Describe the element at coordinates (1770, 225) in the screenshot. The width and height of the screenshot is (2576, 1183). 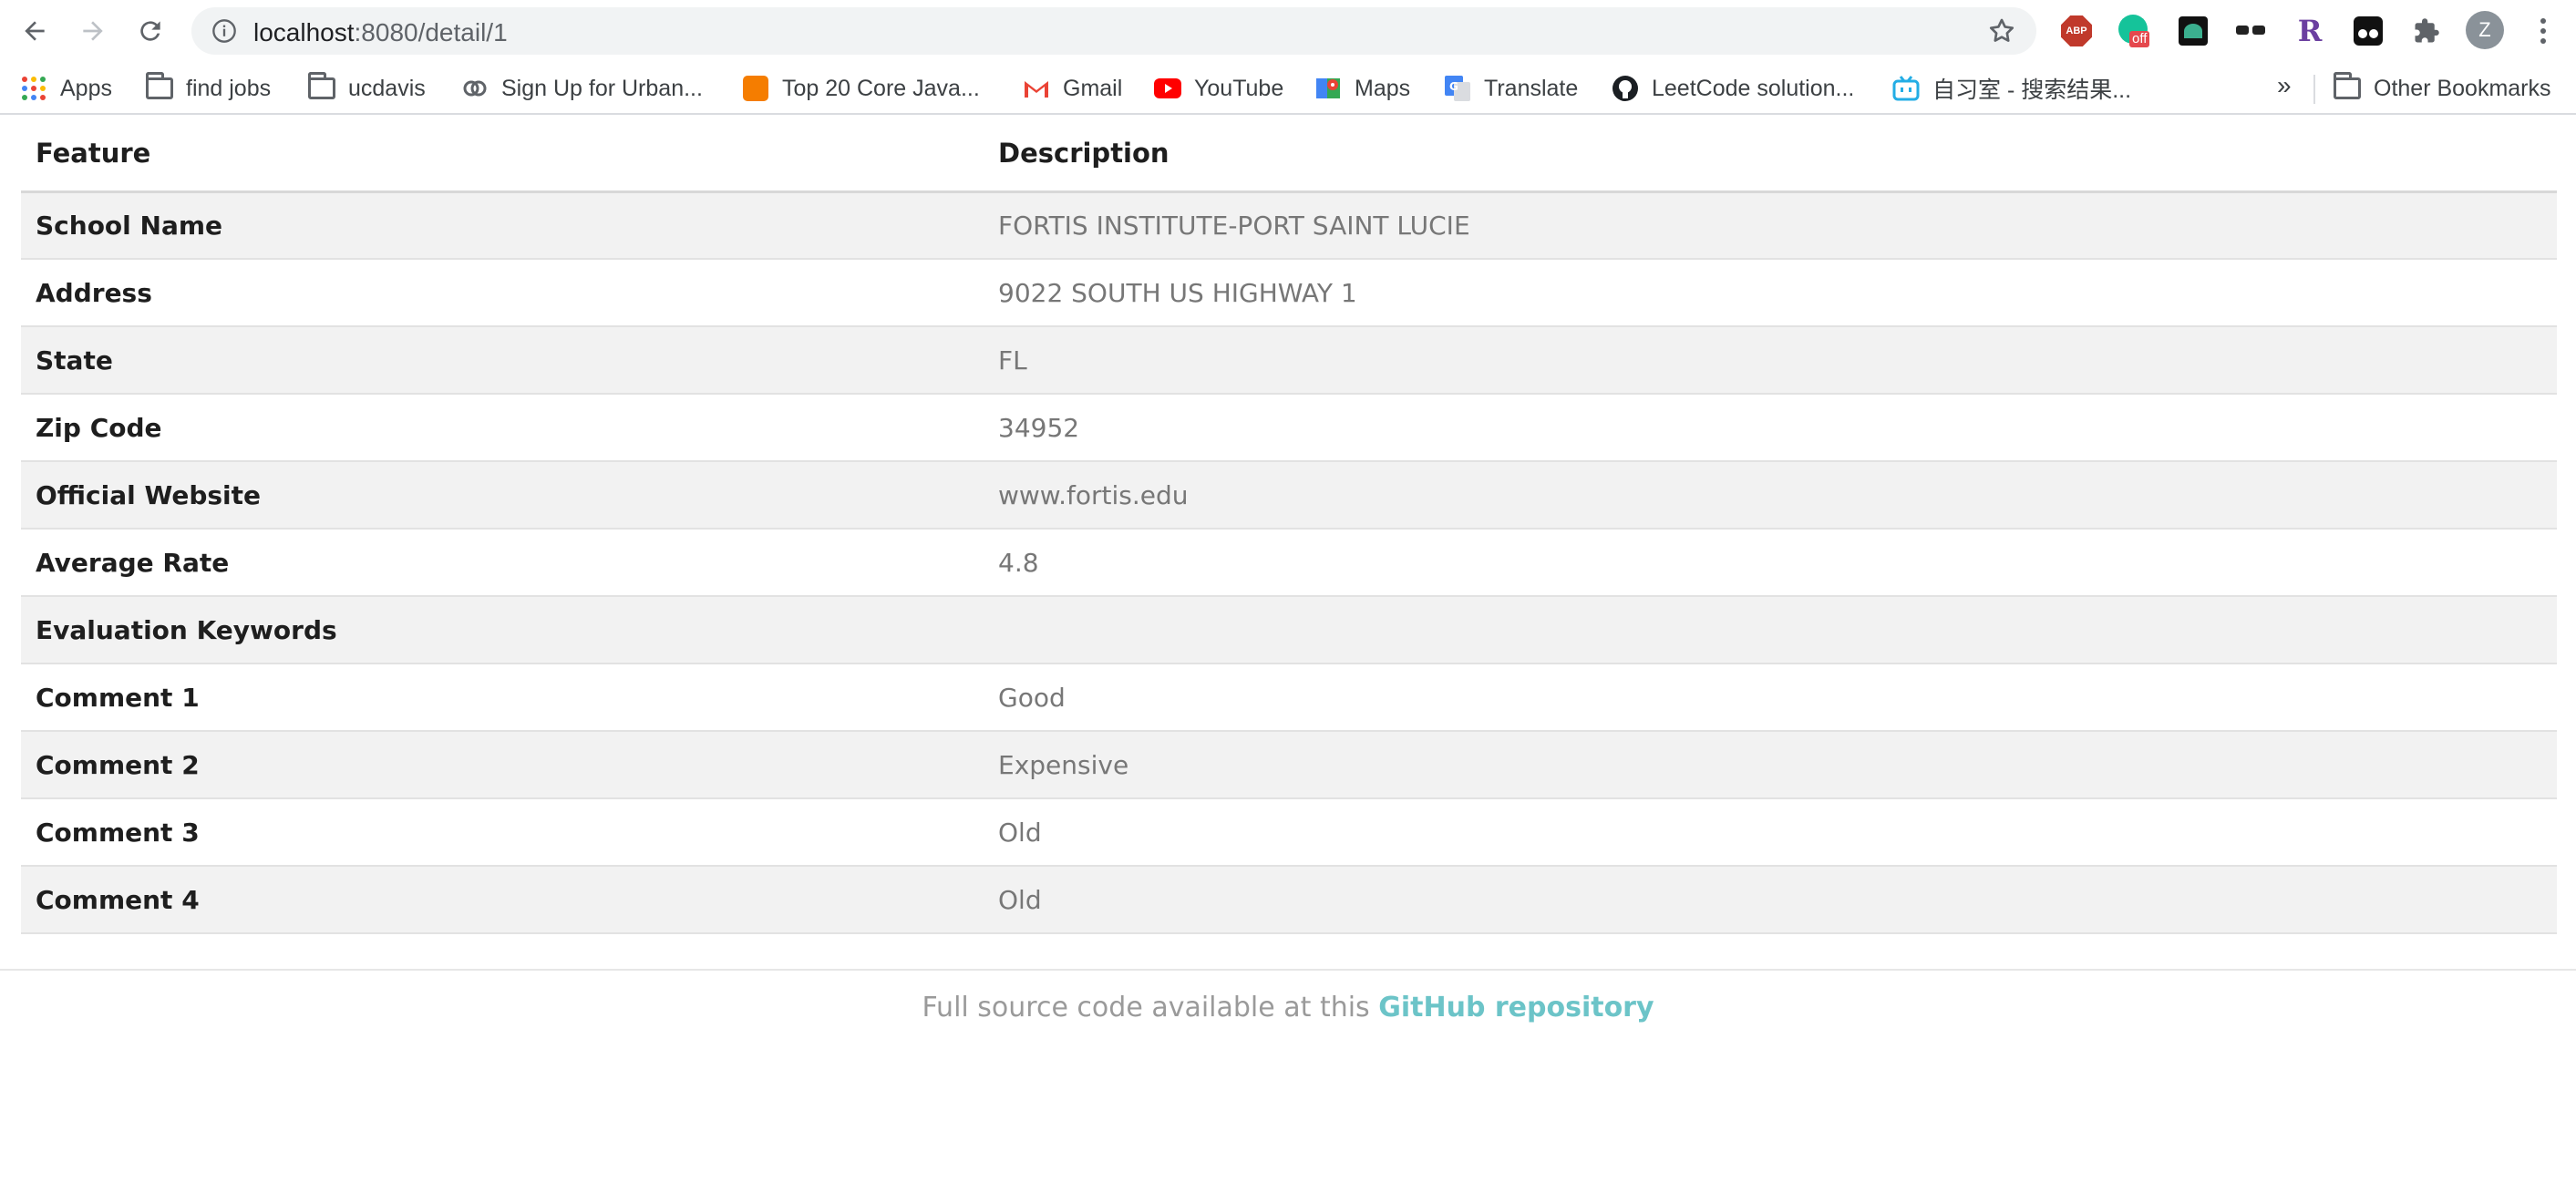
I see `description-cell: FORTIS INSTITUTE-PORT SAINT LUCIE` at that location.